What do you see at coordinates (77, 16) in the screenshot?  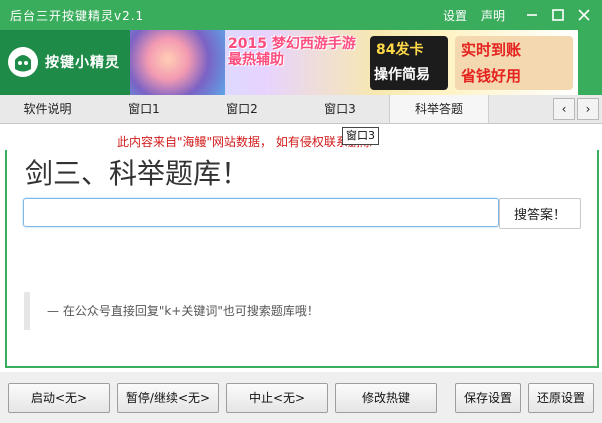 I see `app-title: 后台三开按键精灵v2.1` at bounding box center [77, 16].